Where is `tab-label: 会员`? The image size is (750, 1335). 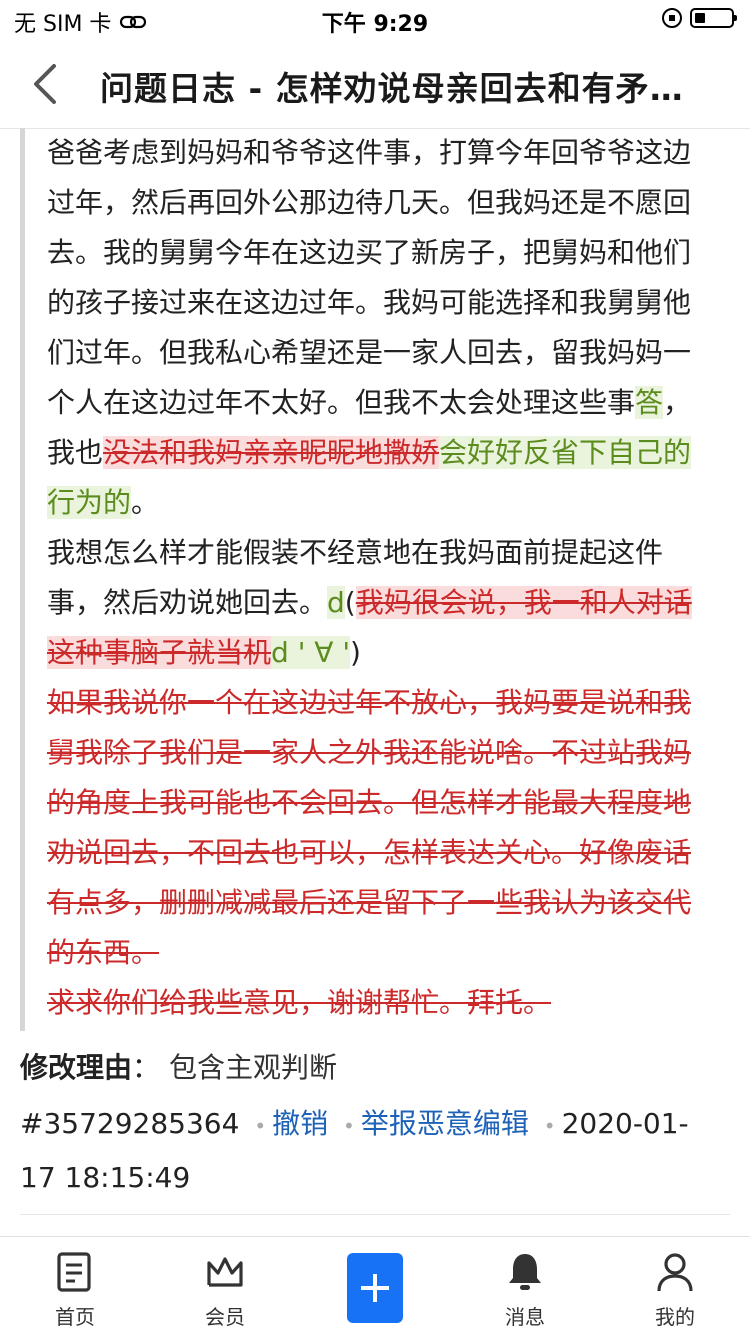
tab-label: 会员 is located at coordinates (225, 1317).